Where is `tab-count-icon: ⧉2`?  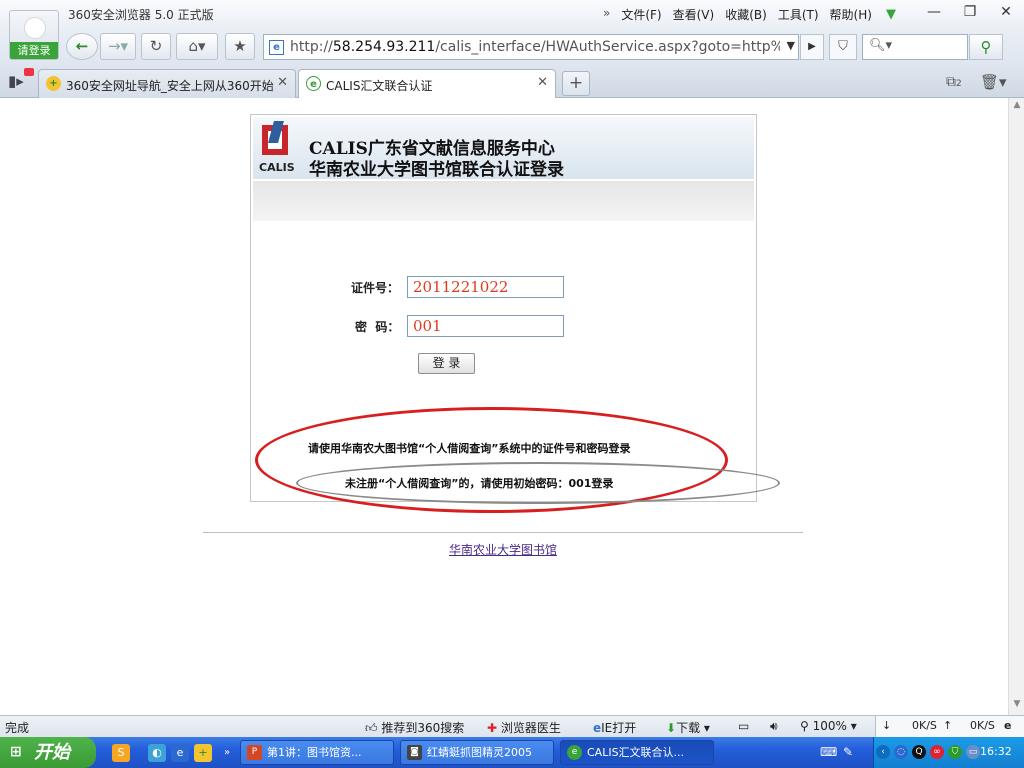 tab-count-icon: ⧉2 is located at coordinates (954, 82).